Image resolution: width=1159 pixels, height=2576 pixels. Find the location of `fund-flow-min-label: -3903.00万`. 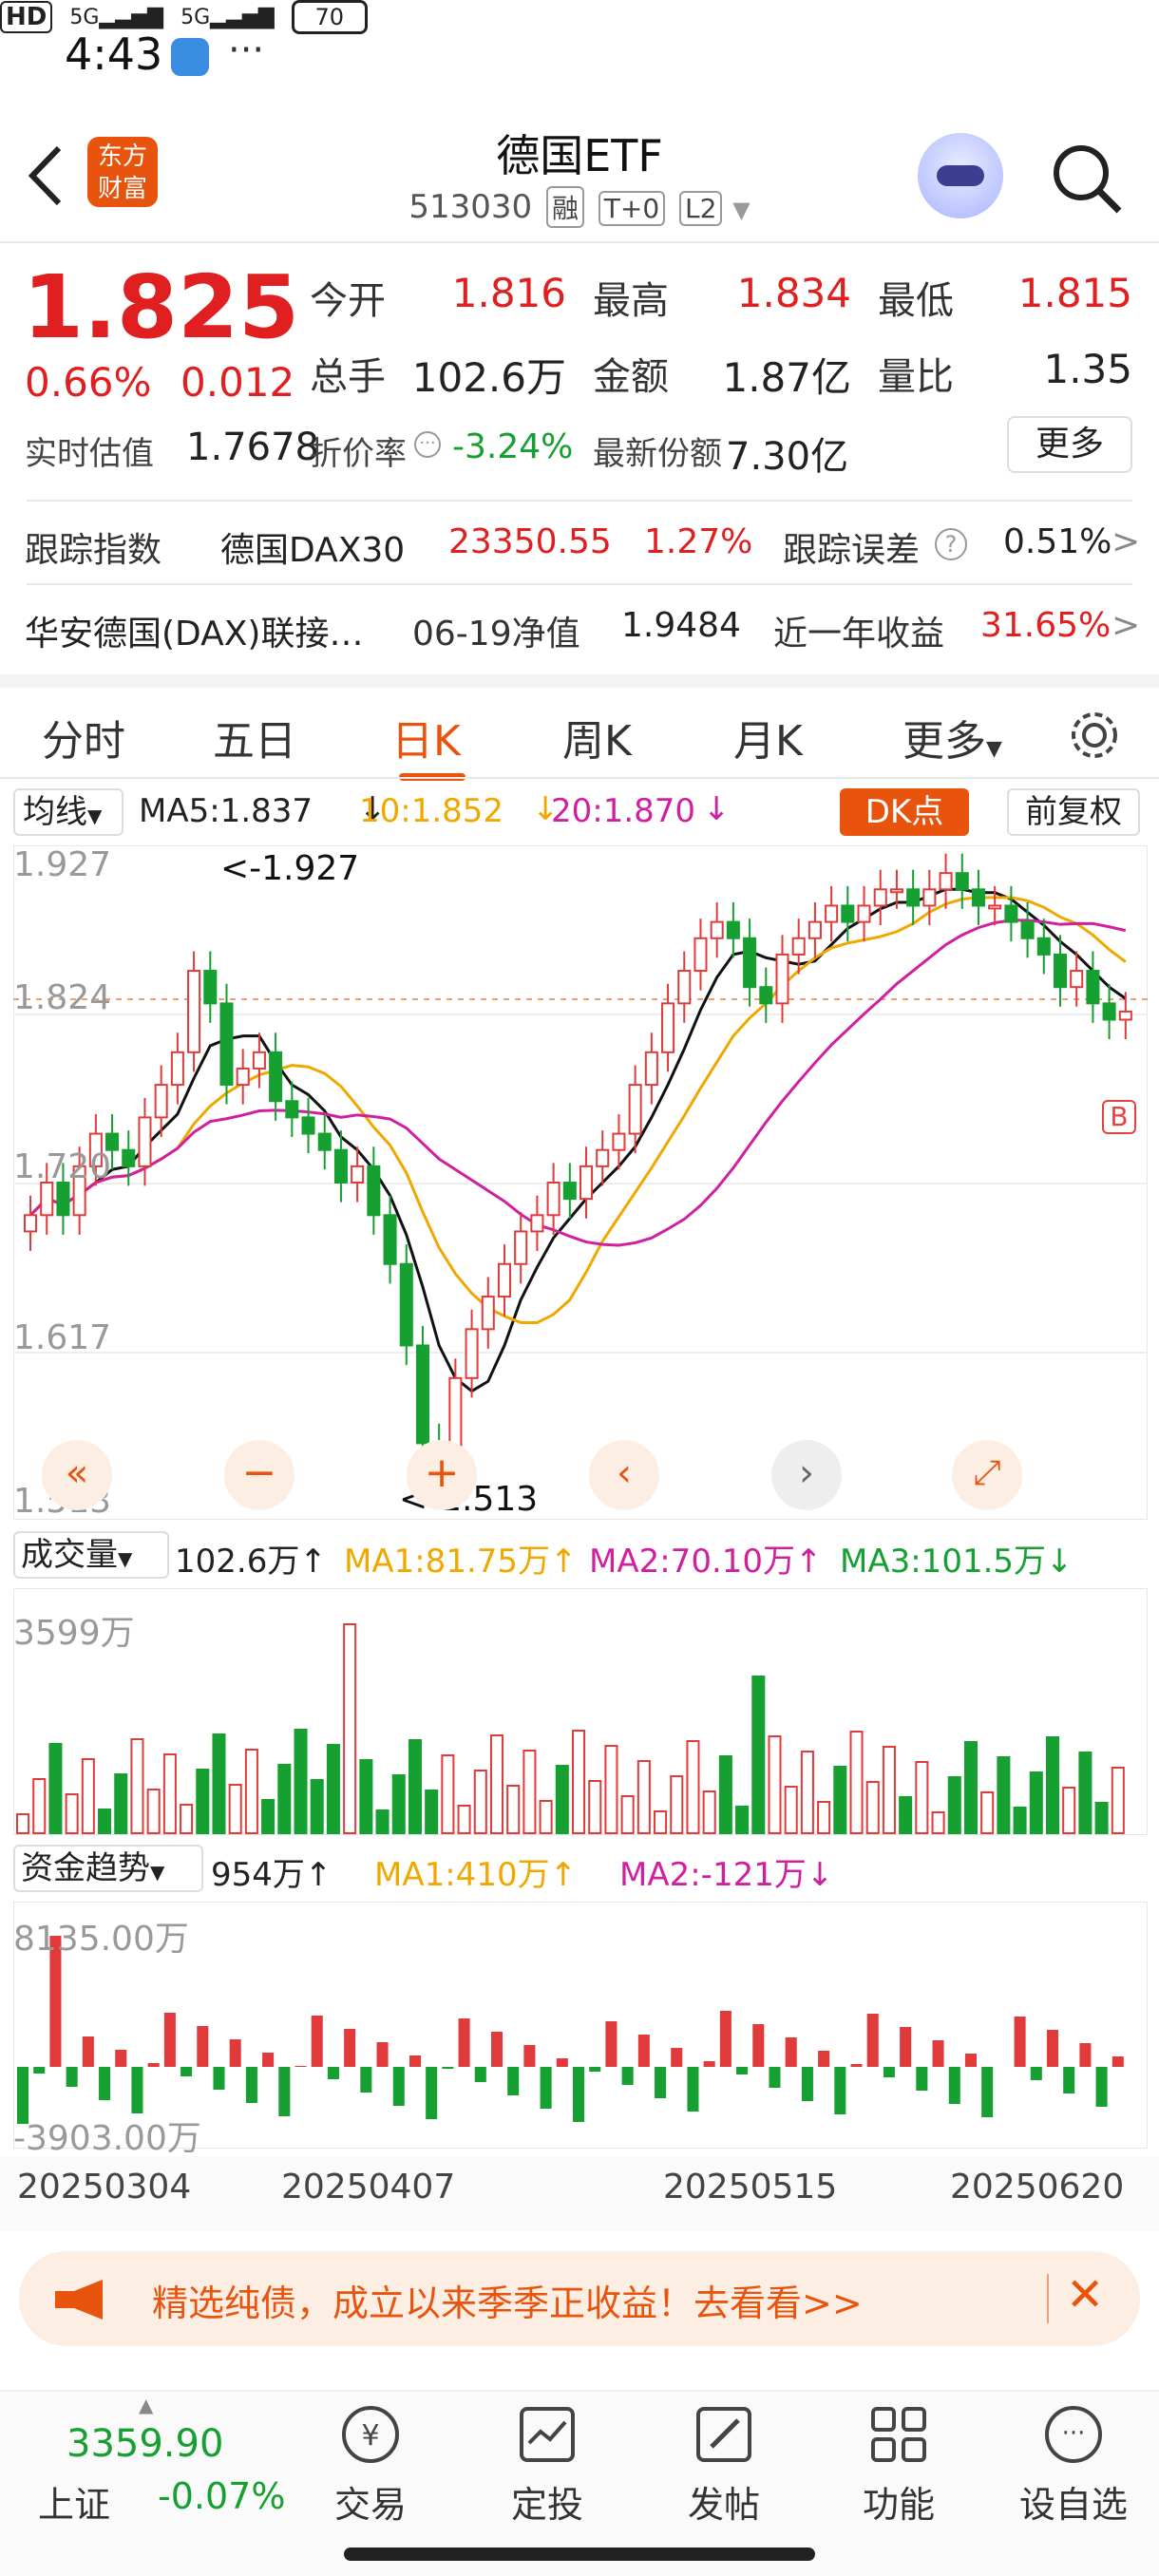

fund-flow-min-label: -3903.00万 is located at coordinates (107, 2138).